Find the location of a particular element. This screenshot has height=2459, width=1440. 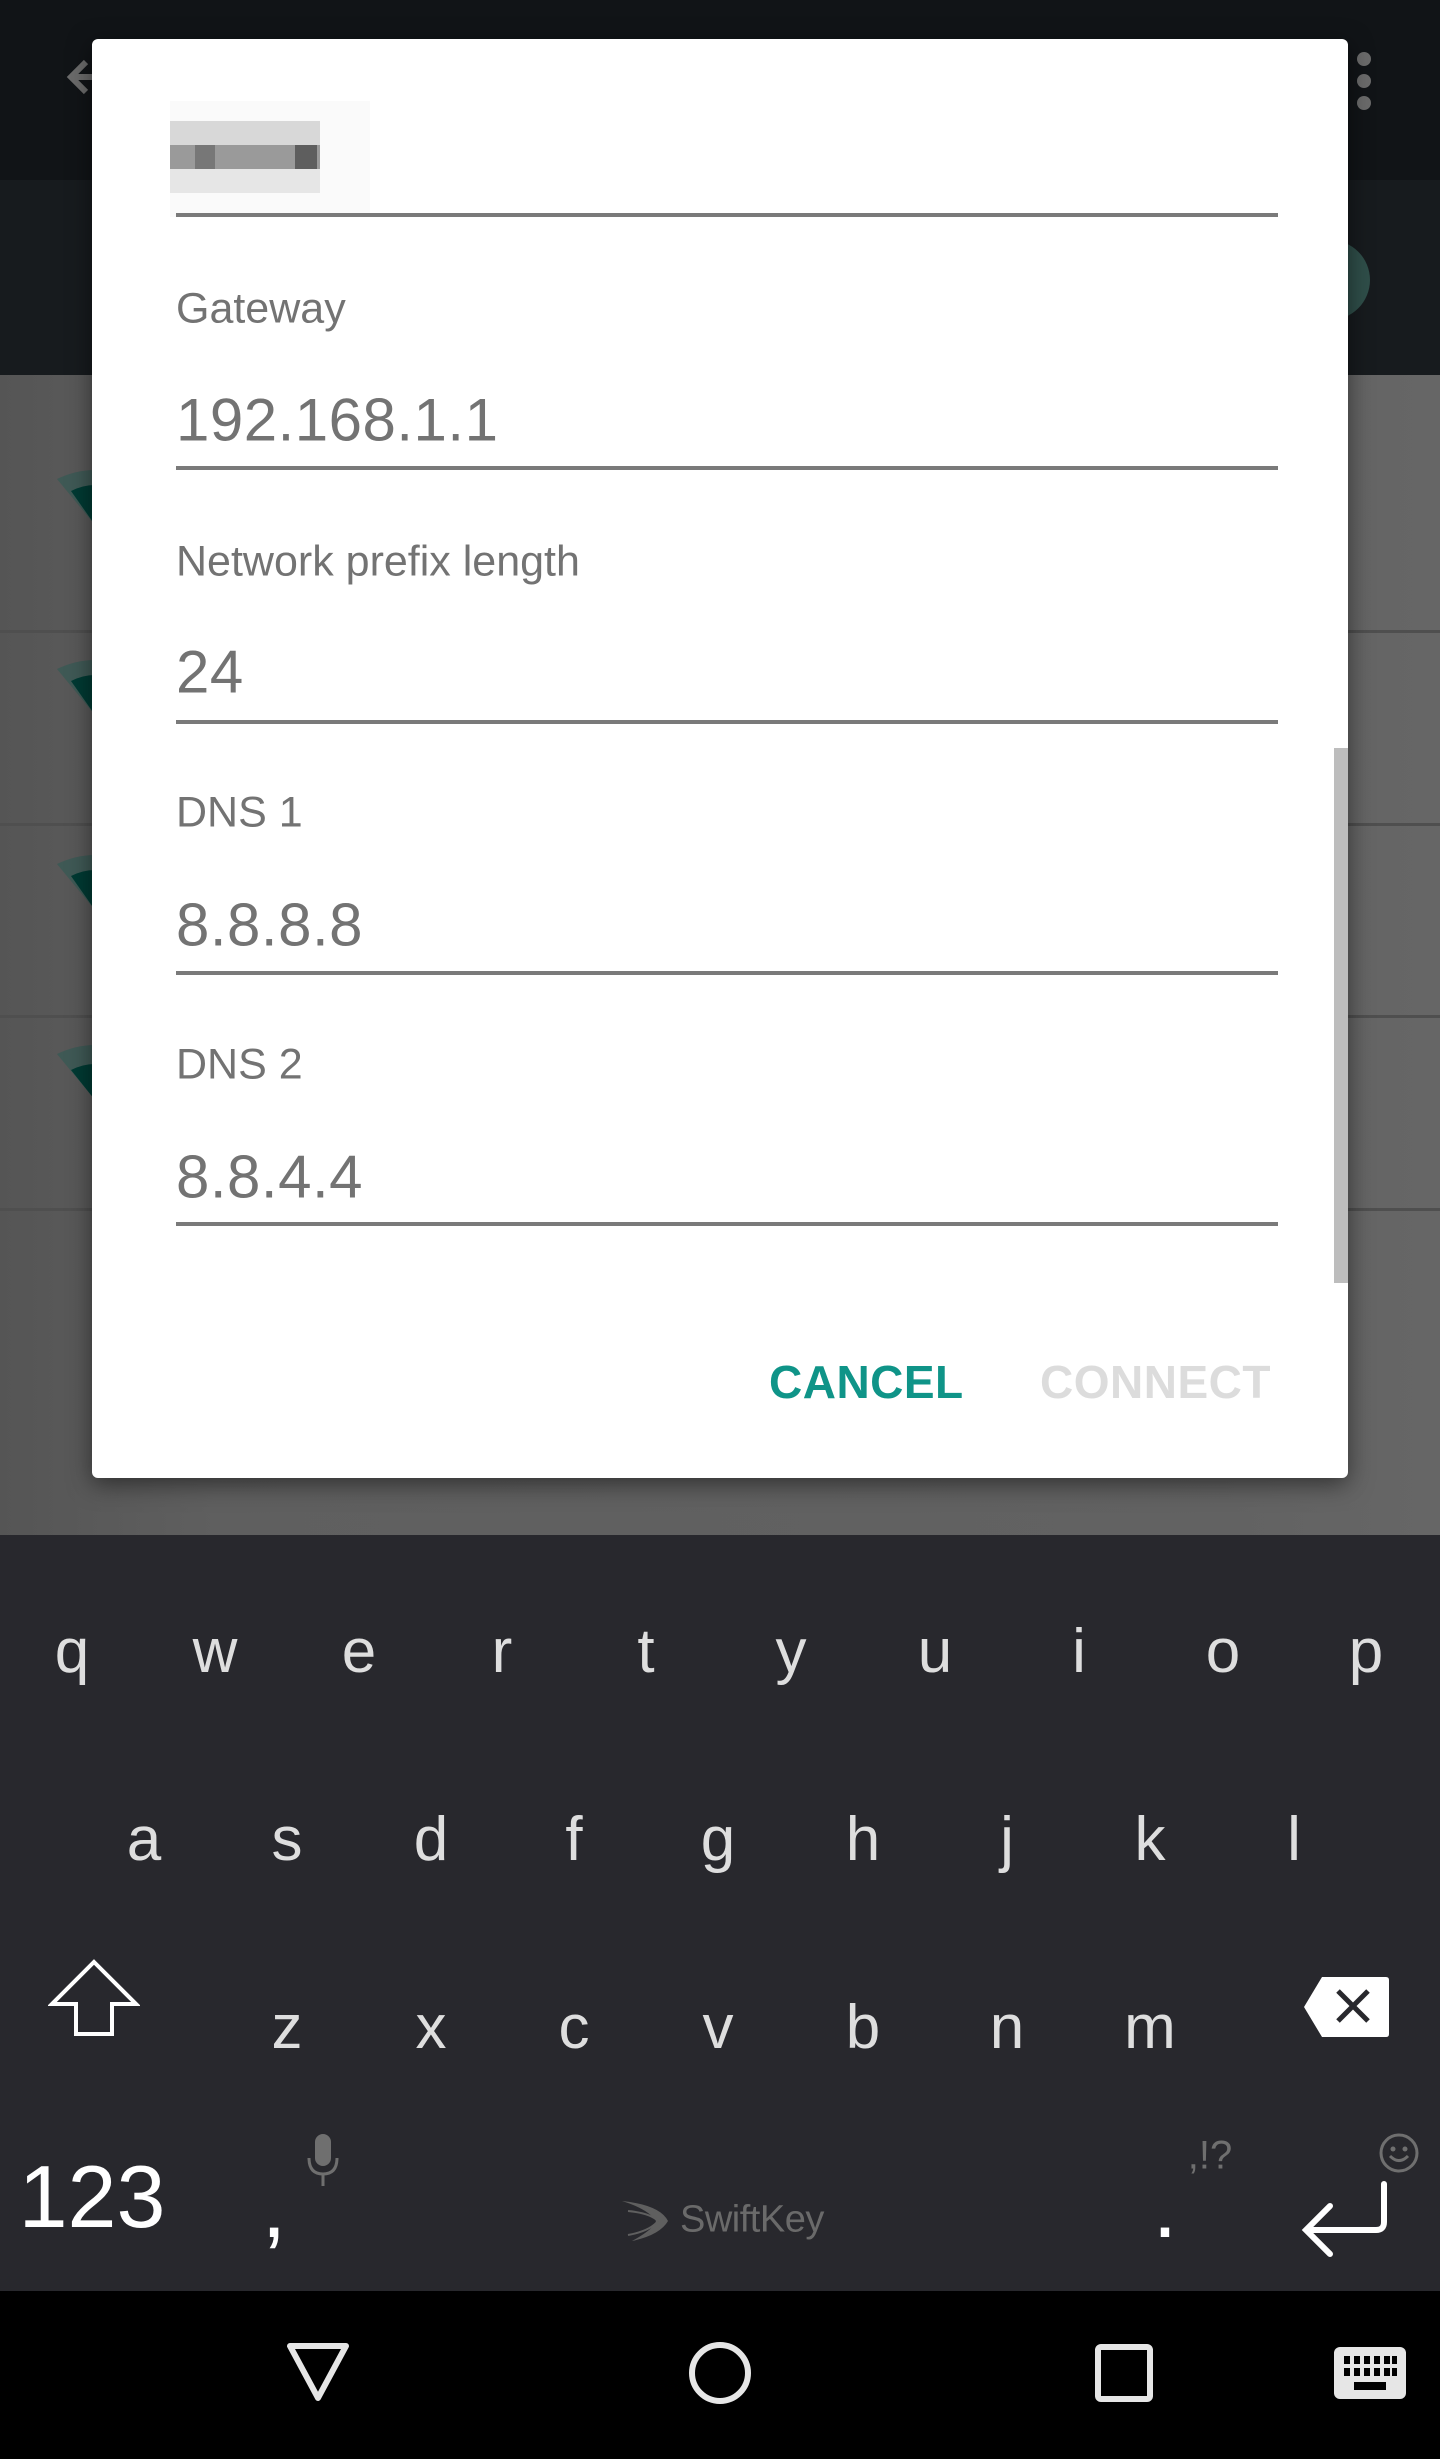

dns1-input is located at coordinates (726, 925).